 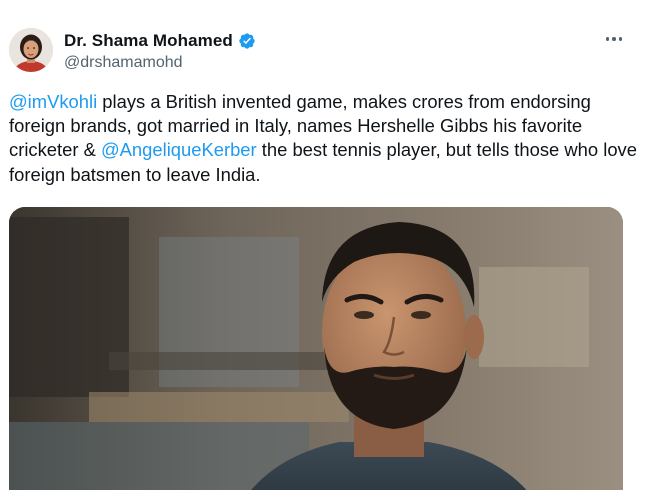 I want to click on author-name-row: Dr. Shama Mohamed, so click(x=160, y=41).